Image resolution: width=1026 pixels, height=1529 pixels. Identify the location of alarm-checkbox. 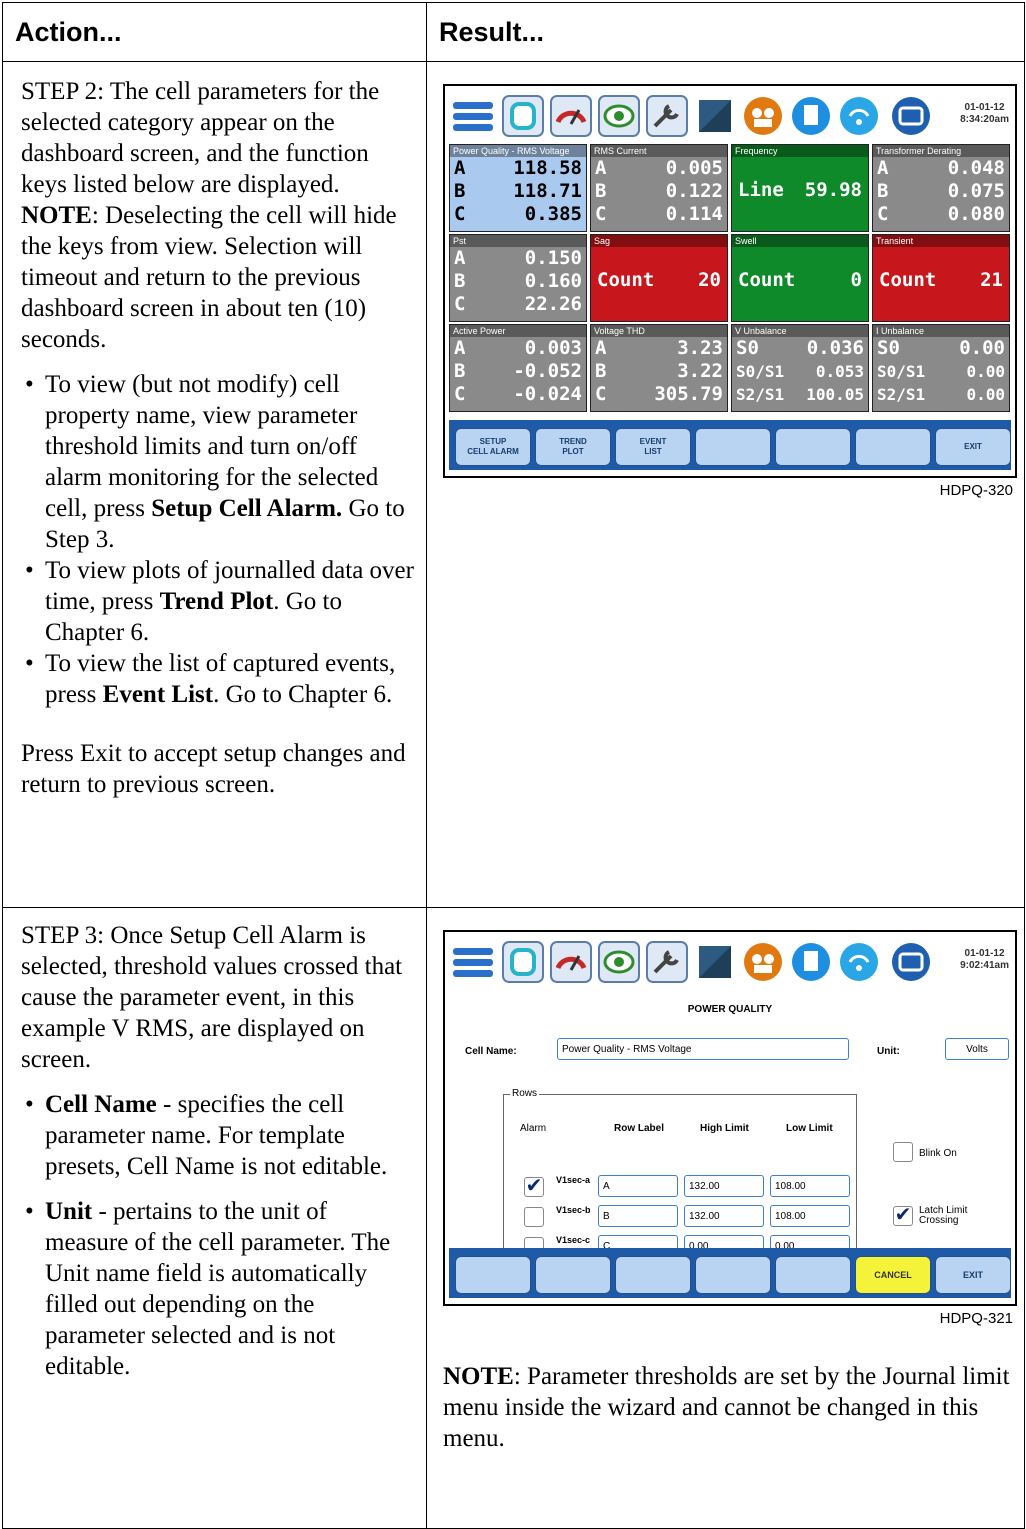
(534, 1217).